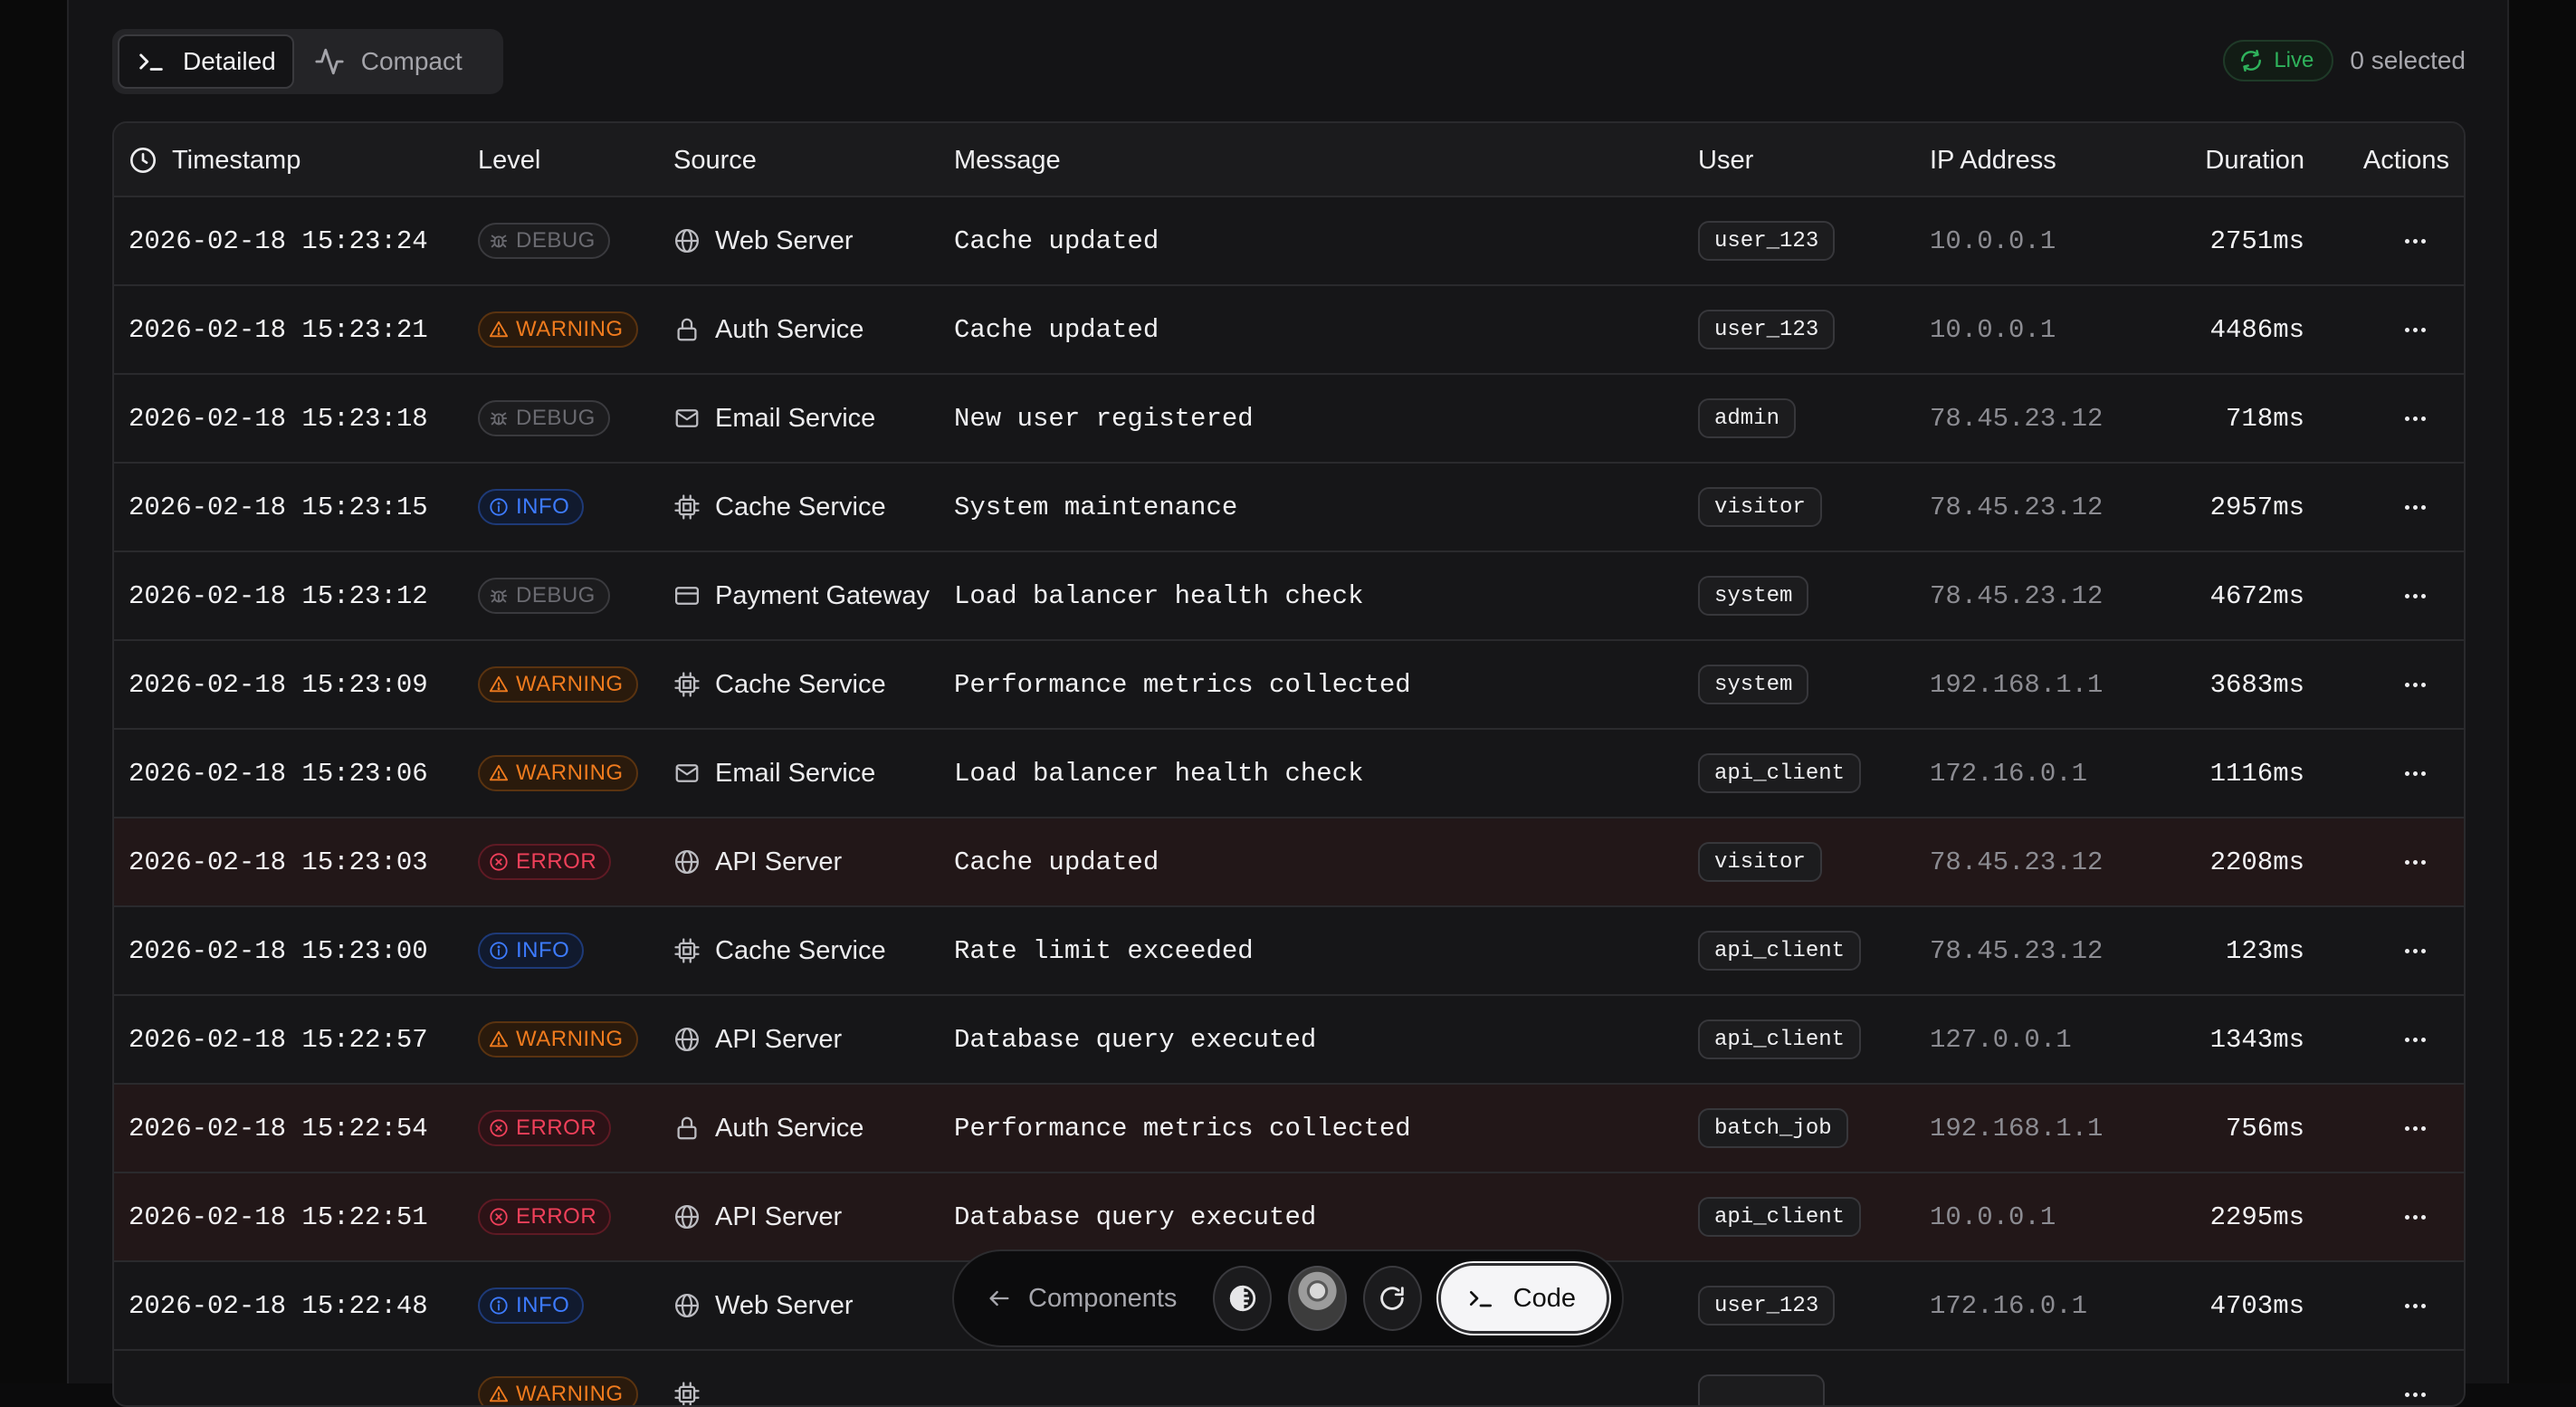 Image resolution: width=2576 pixels, height=1407 pixels. What do you see at coordinates (1767, 241) in the screenshot?
I see `user-pill: user_123` at bounding box center [1767, 241].